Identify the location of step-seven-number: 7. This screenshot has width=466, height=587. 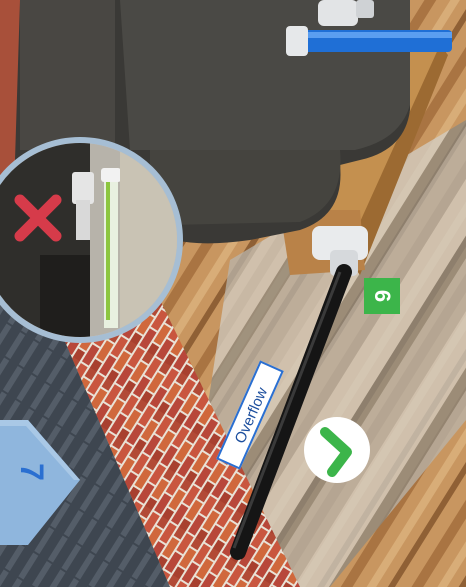
(32, 472).